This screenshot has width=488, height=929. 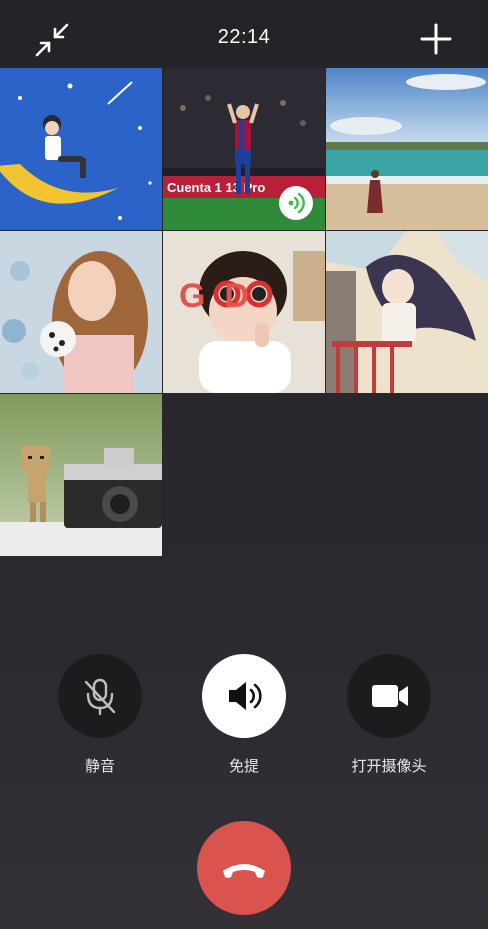 I want to click on microphone-off-icon, so click(x=100, y=697).